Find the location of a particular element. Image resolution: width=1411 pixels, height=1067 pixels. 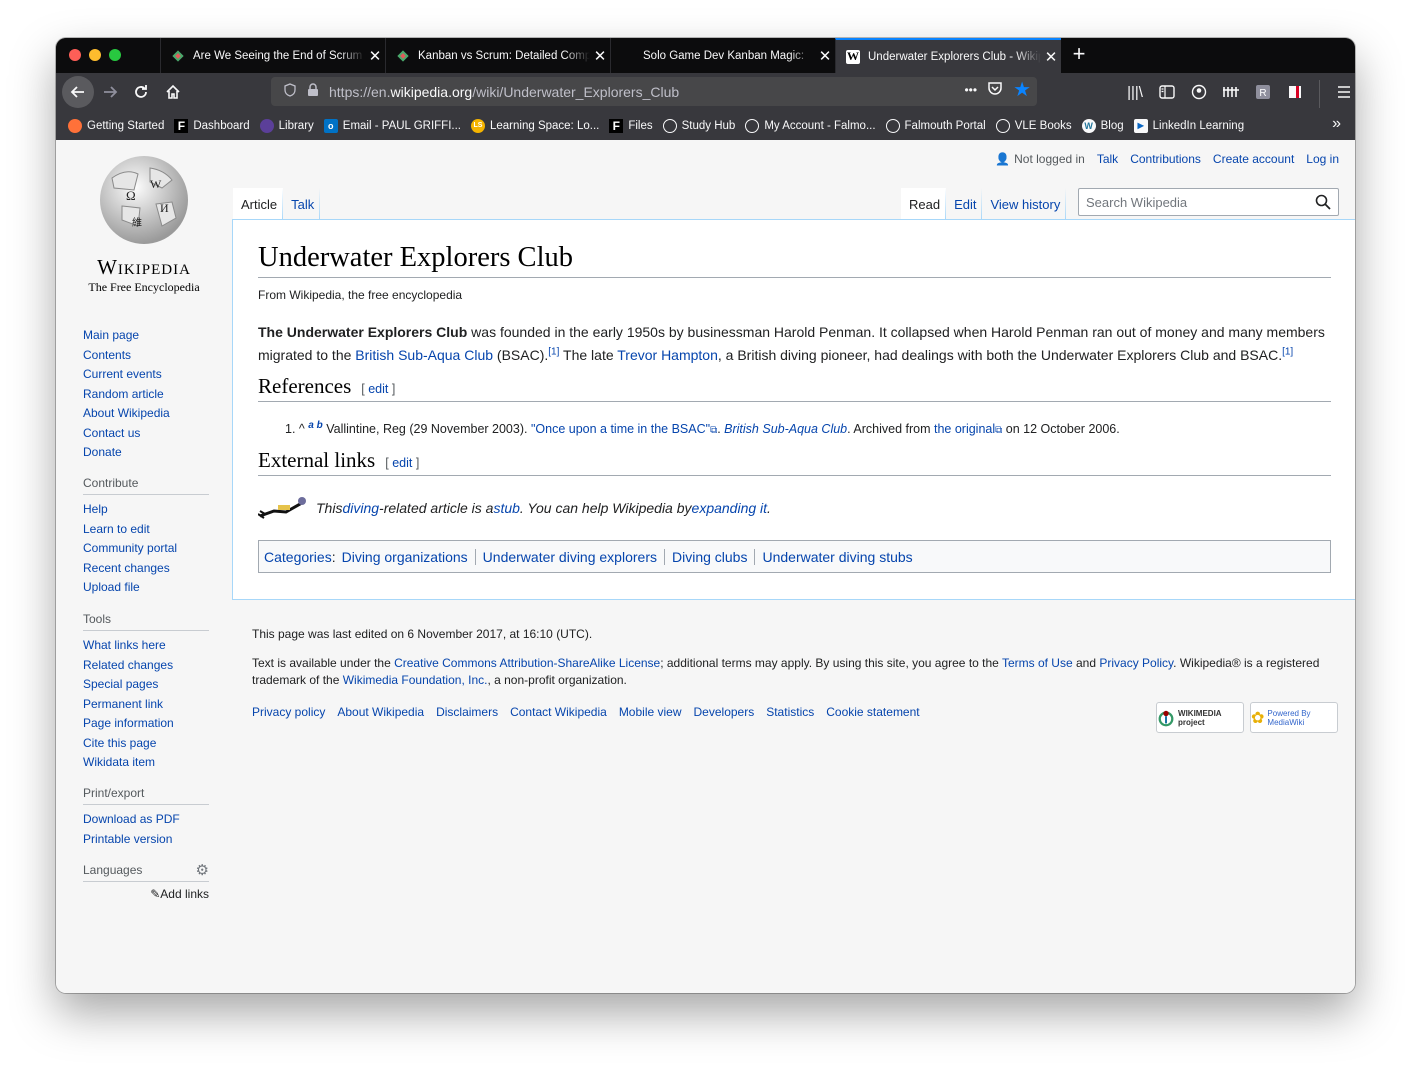

add-links-link: ✎Add links is located at coordinates (146, 894).